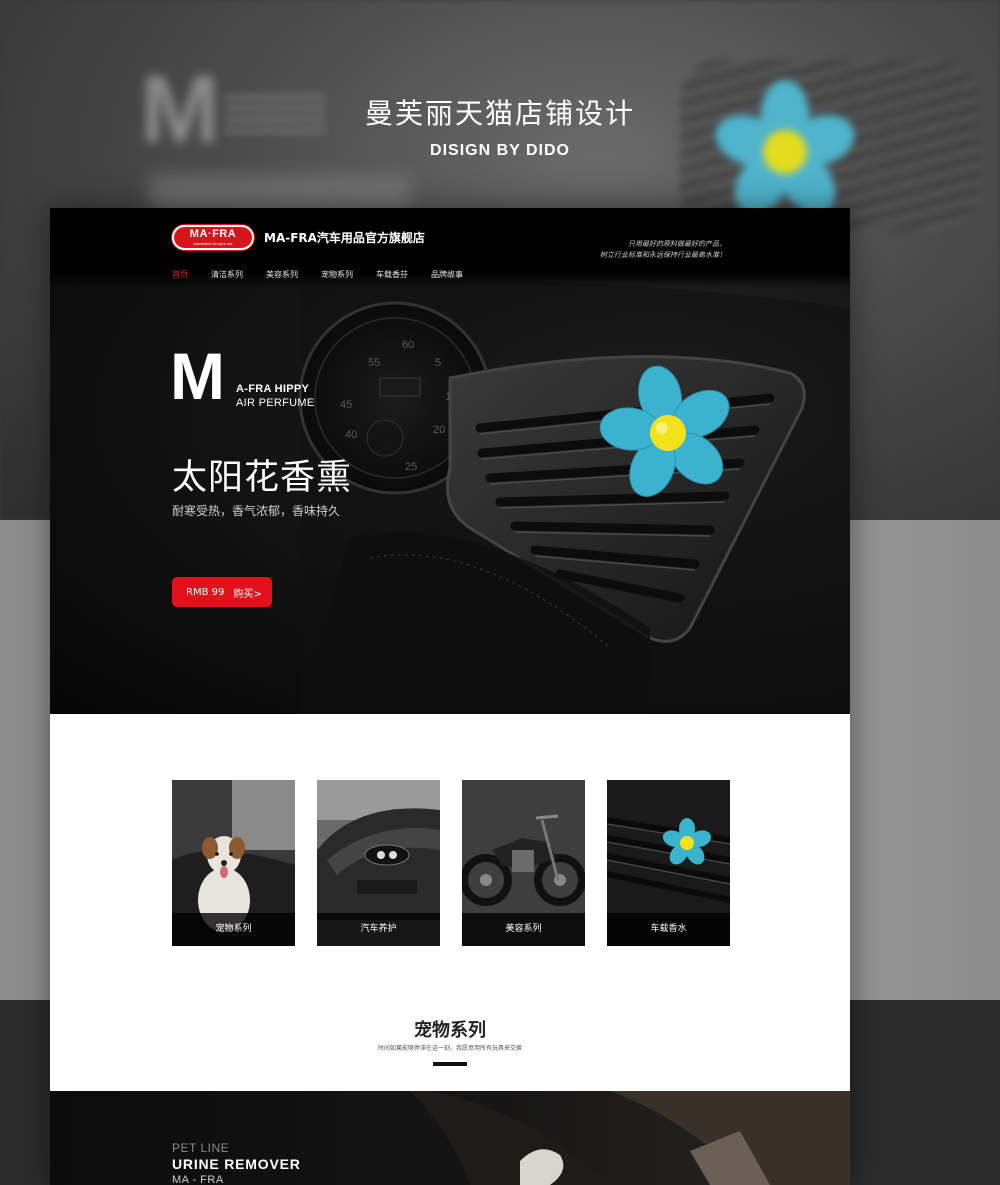 This screenshot has width=1000, height=1185. What do you see at coordinates (227, 274) in the screenshot?
I see `nav-item-cleaning: 清洁系列` at bounding box center [227, 274].